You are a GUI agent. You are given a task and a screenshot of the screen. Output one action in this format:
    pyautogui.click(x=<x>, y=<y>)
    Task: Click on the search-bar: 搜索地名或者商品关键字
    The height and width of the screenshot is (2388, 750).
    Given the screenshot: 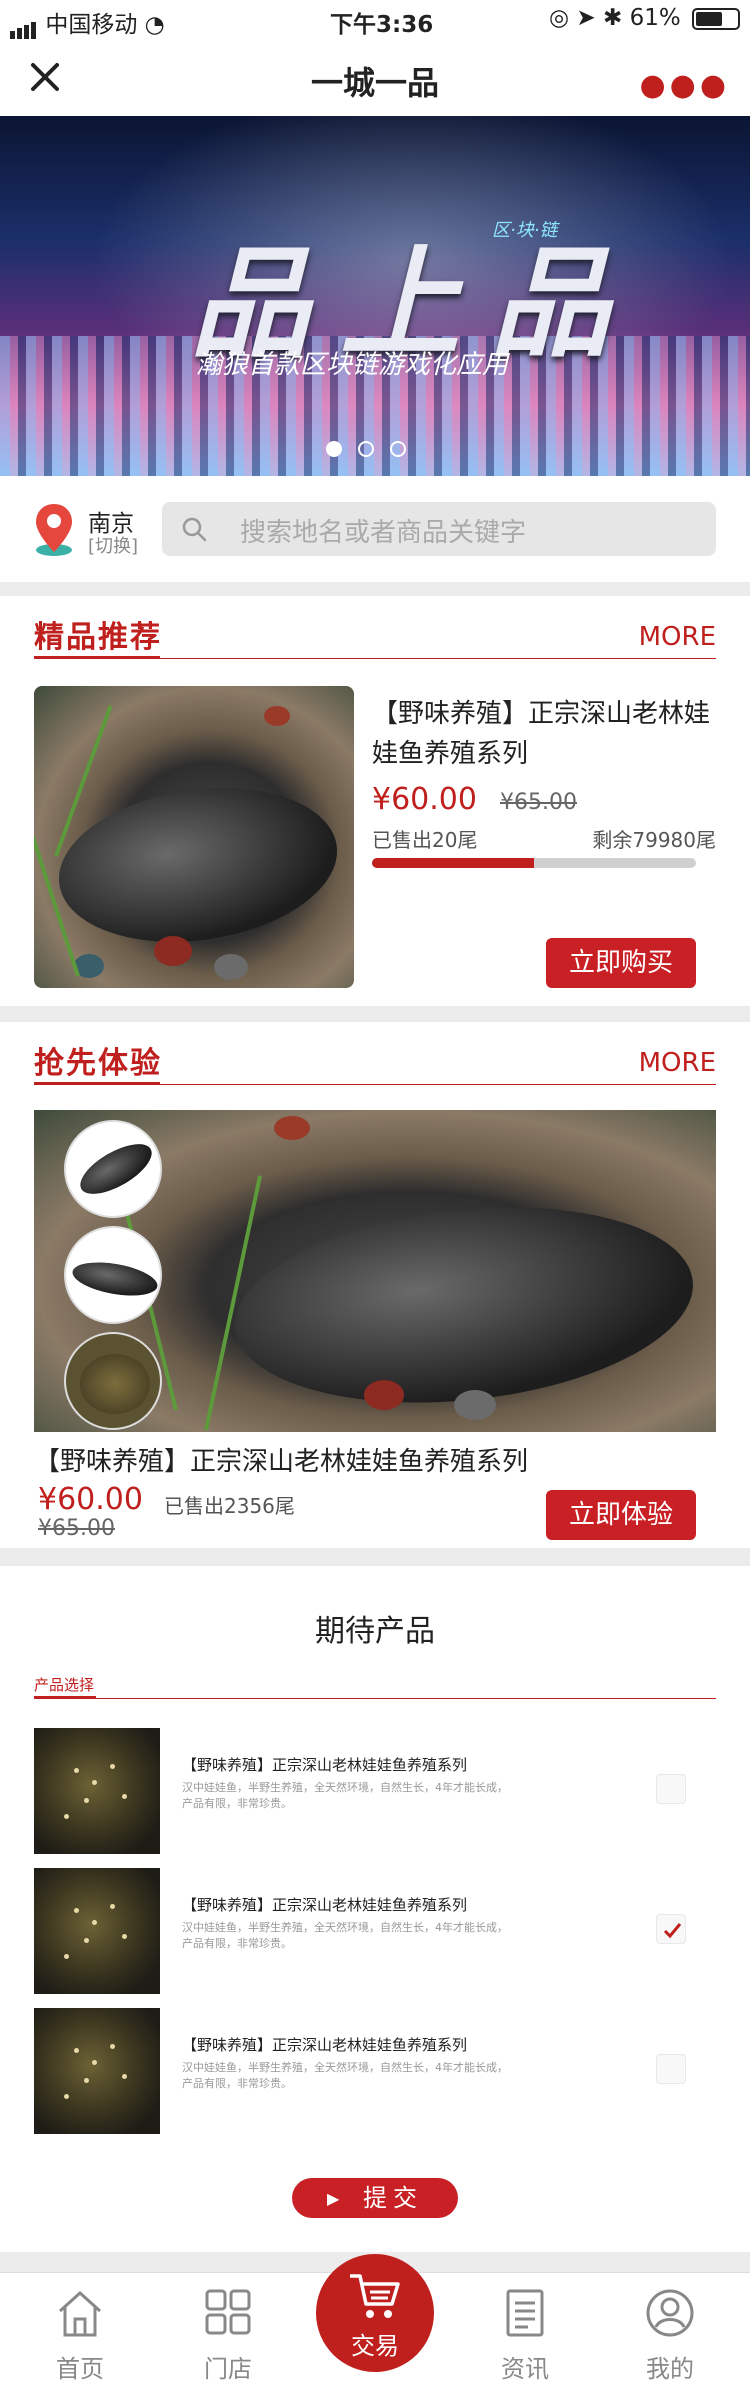 What is the action you would take?
    pyautogui.click(x=439, y=529)
    